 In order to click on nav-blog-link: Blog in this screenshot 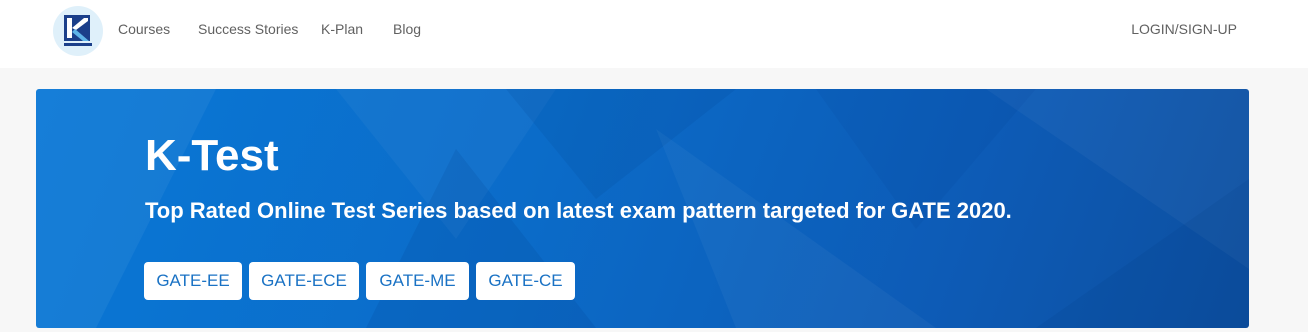, I will do `click(407, 29)`.